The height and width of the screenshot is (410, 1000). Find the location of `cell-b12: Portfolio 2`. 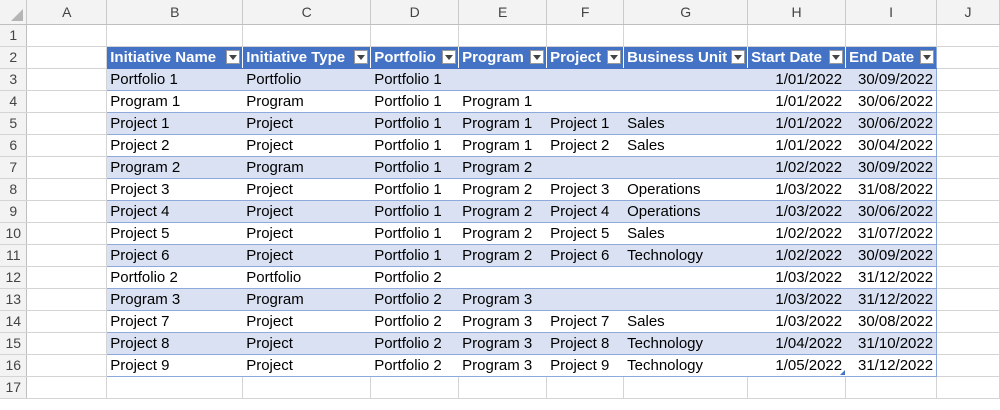

cell-b12: Portfolio 2 is located at coordinates (175, 277).